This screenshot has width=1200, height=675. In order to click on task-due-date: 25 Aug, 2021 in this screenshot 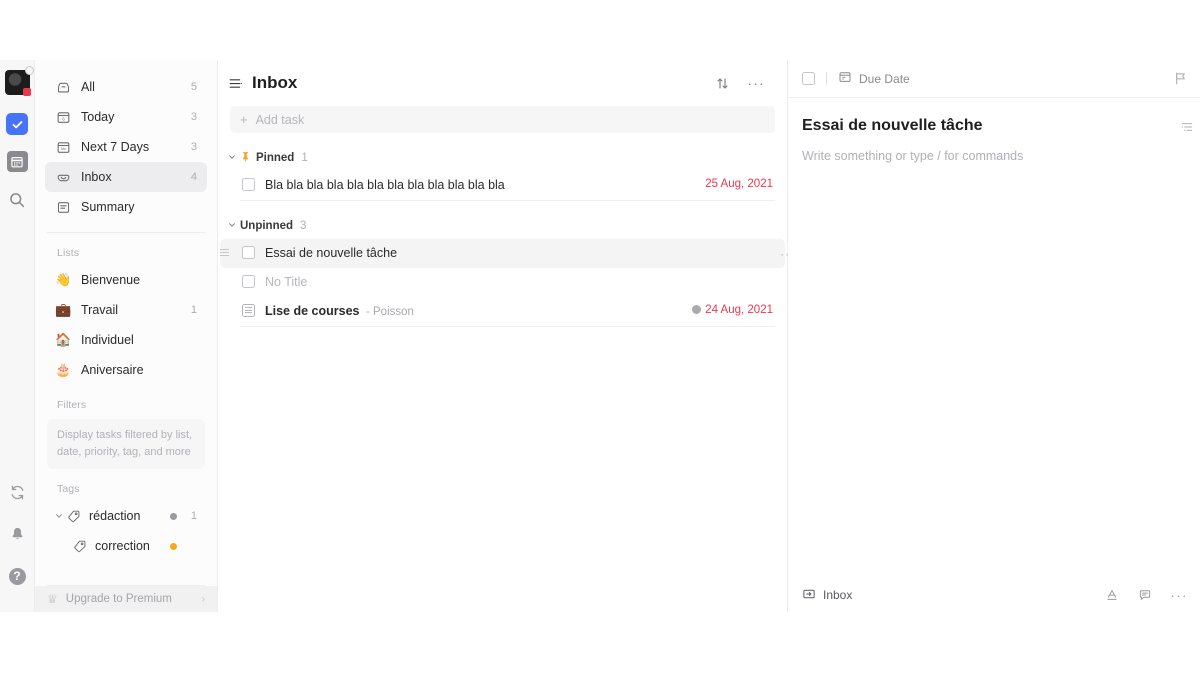, I will do `click(739, 183)`.